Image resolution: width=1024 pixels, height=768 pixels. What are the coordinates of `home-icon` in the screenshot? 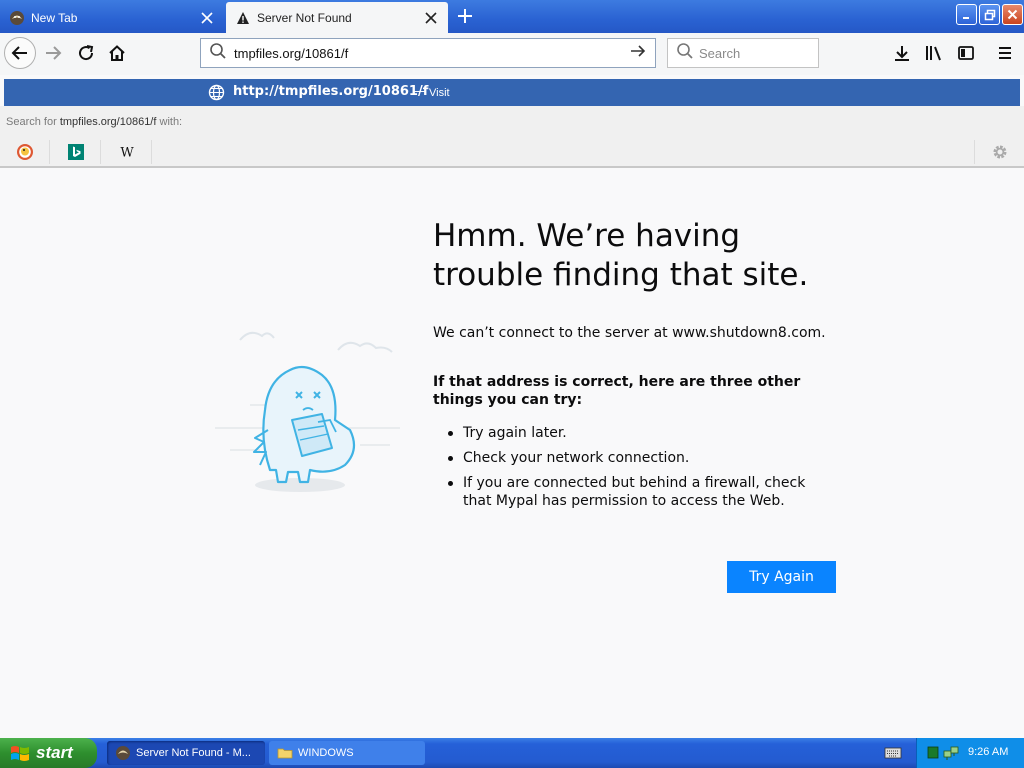 It's located at (117, 53).